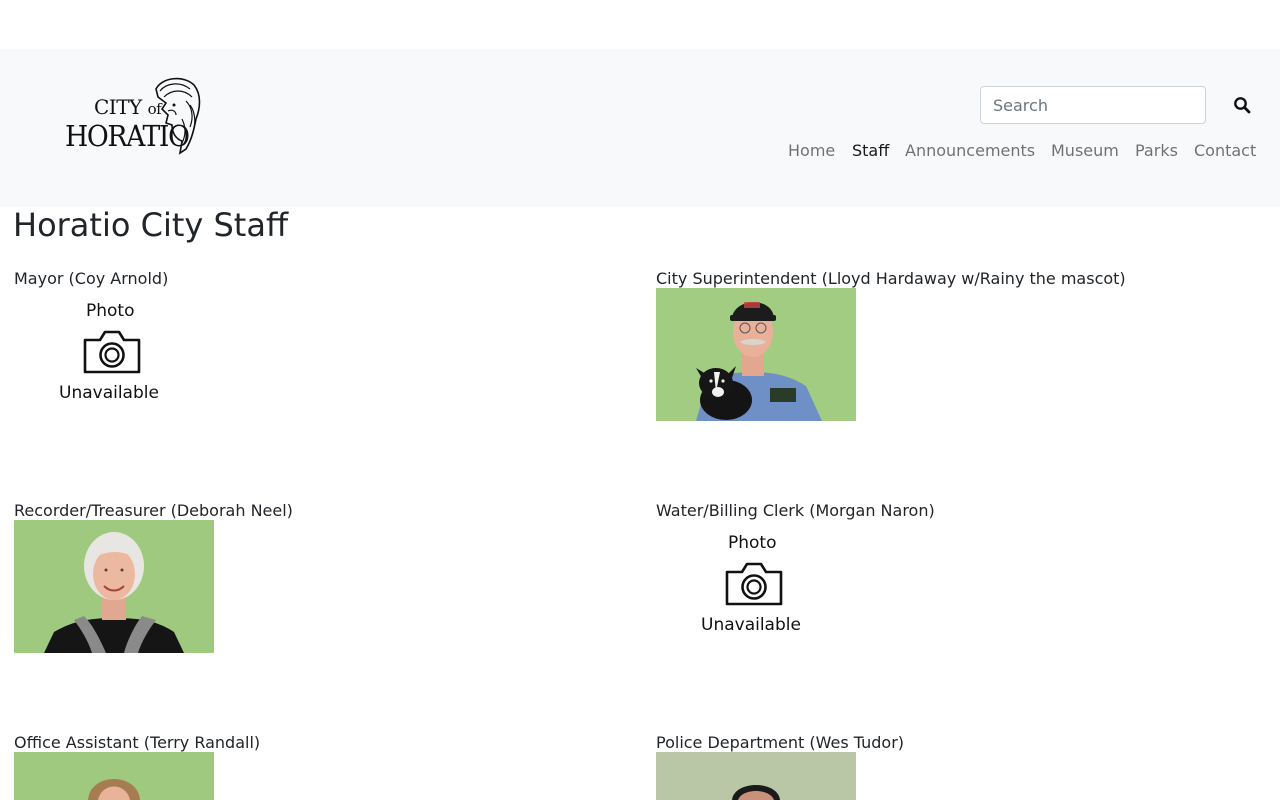 The height and width of the screenshot is (800, 1280). I want to click on lion-icon, so click(178, 116).